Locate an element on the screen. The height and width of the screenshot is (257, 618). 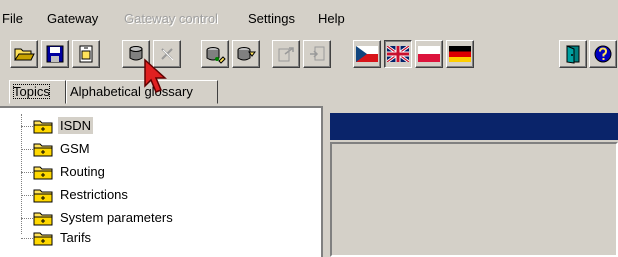
tab-alphabetical-glossary: Alphabetical glossary is located at coordinates (142, 92).